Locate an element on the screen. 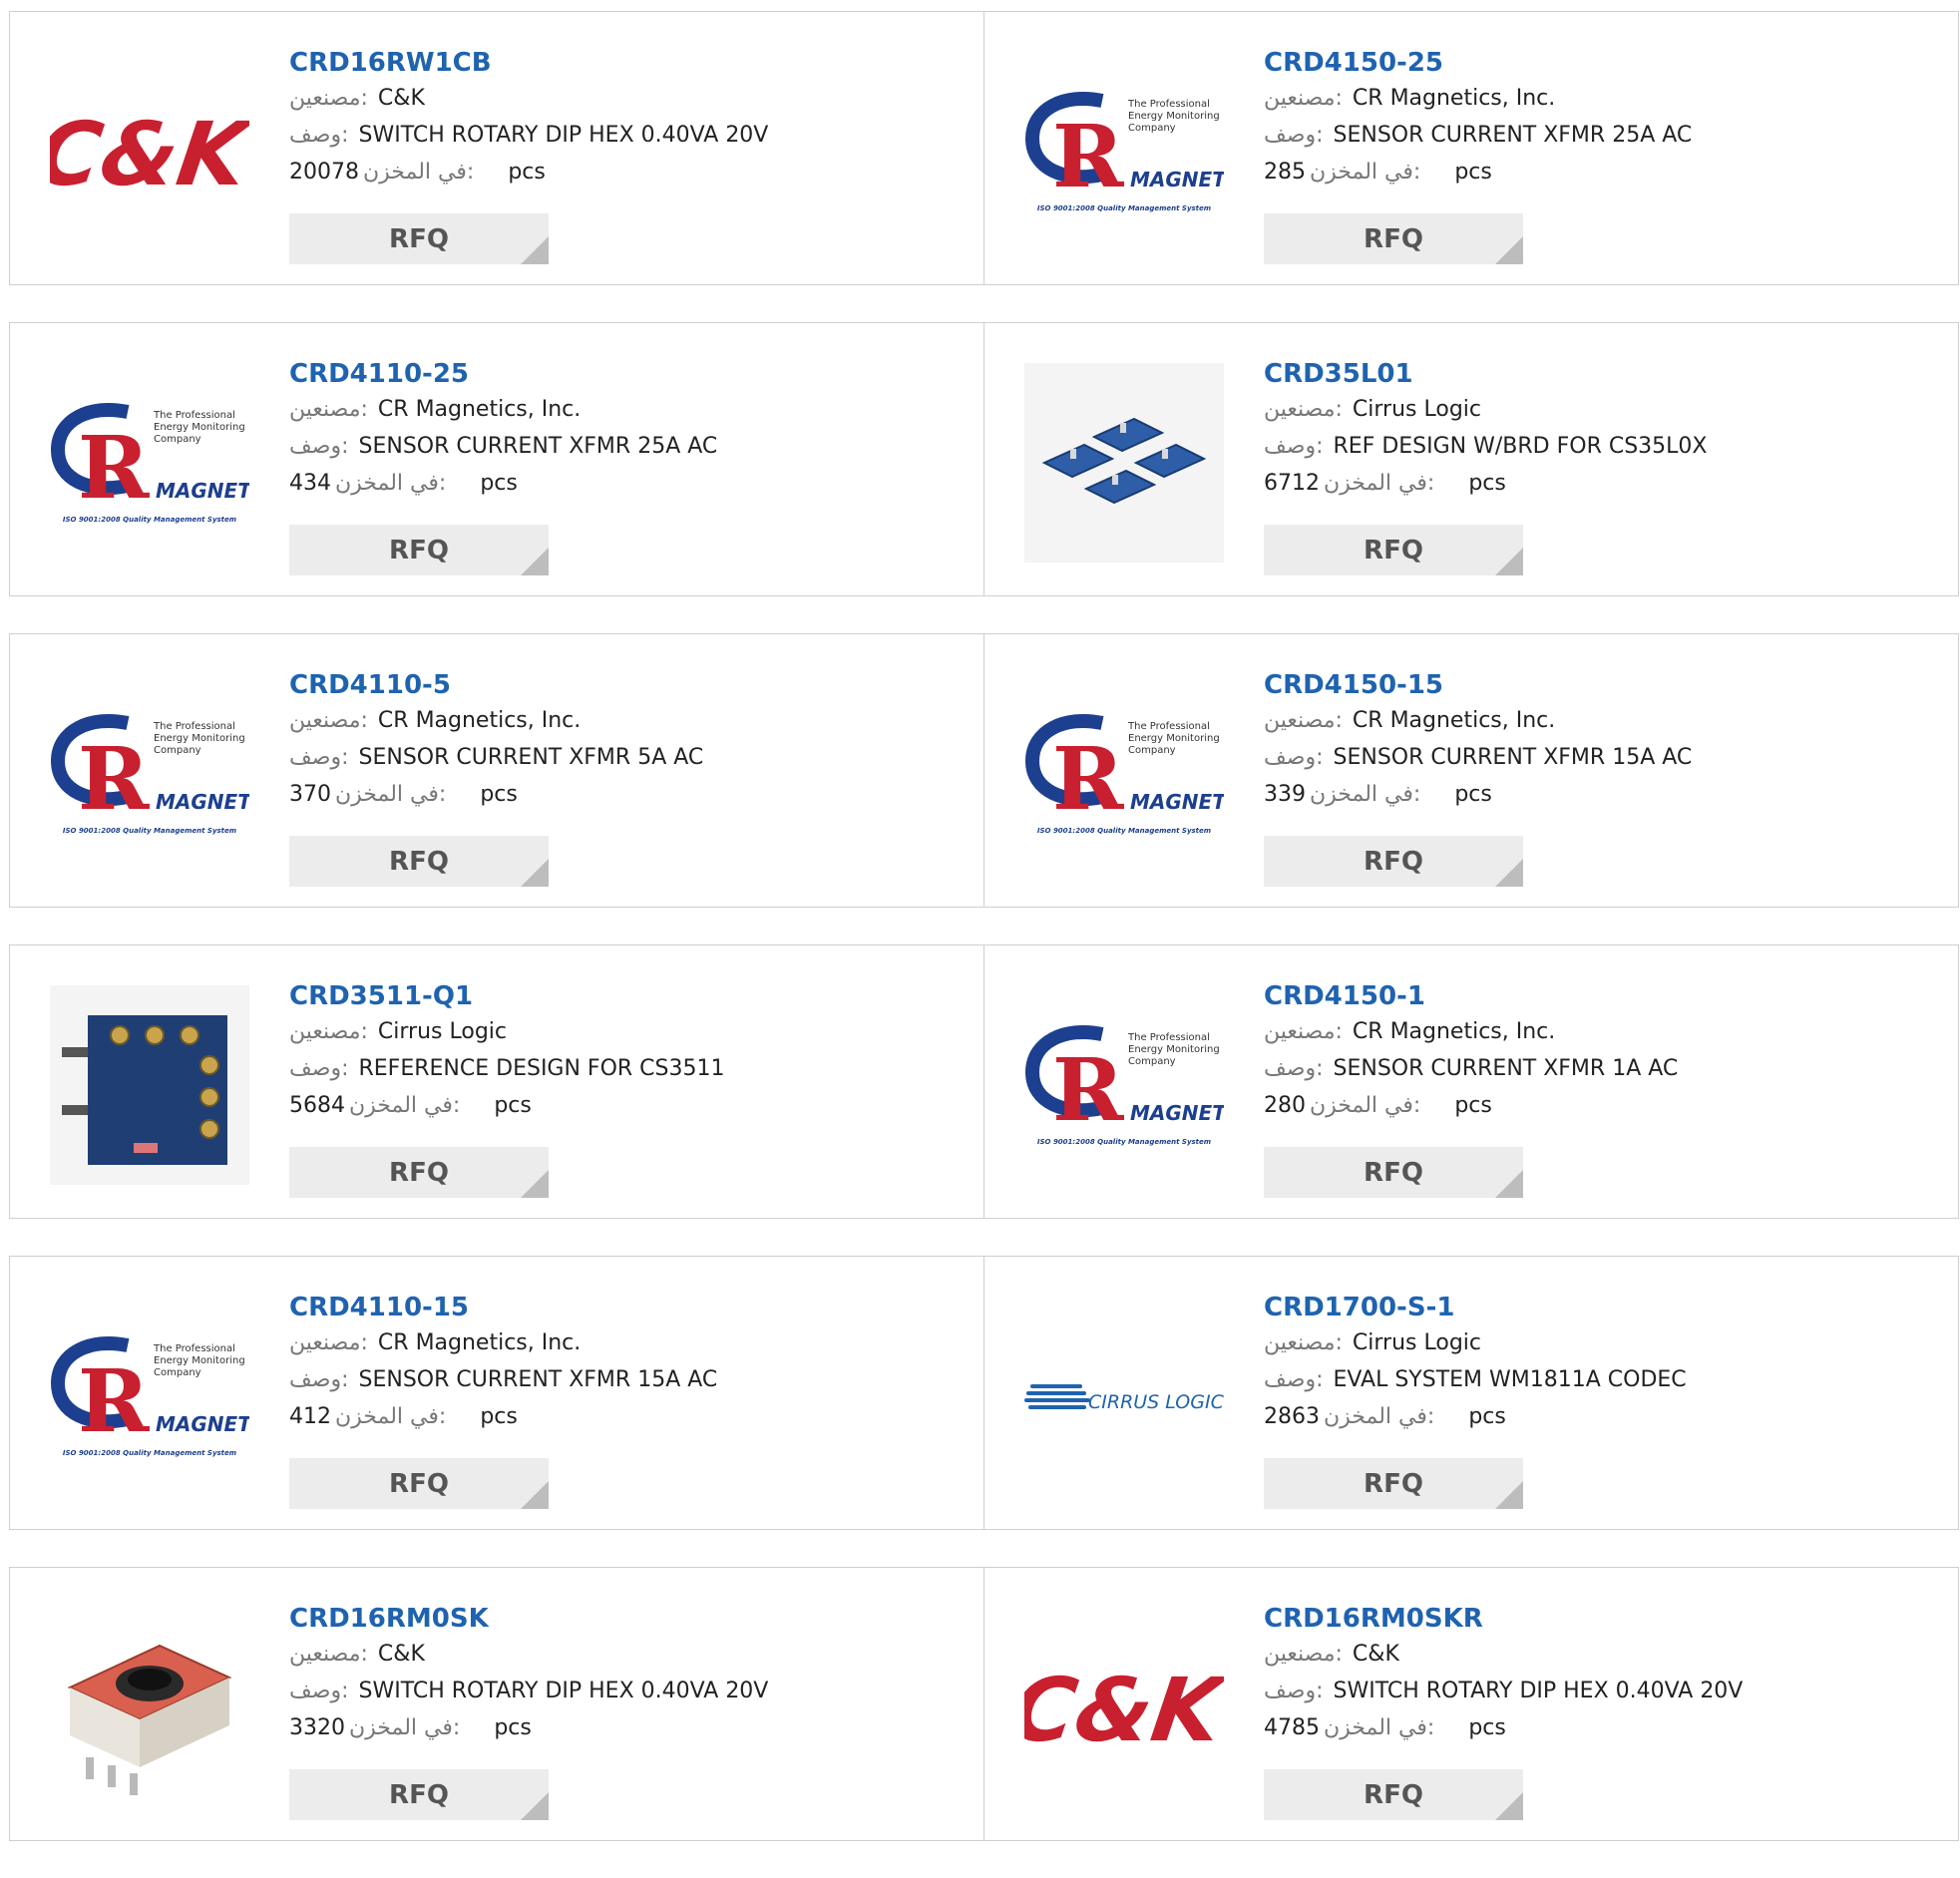 The image size is (1960, 1878). description-value: SENSOR CURRENT XFMR 25A AC is located at coordinates (1513, 135).